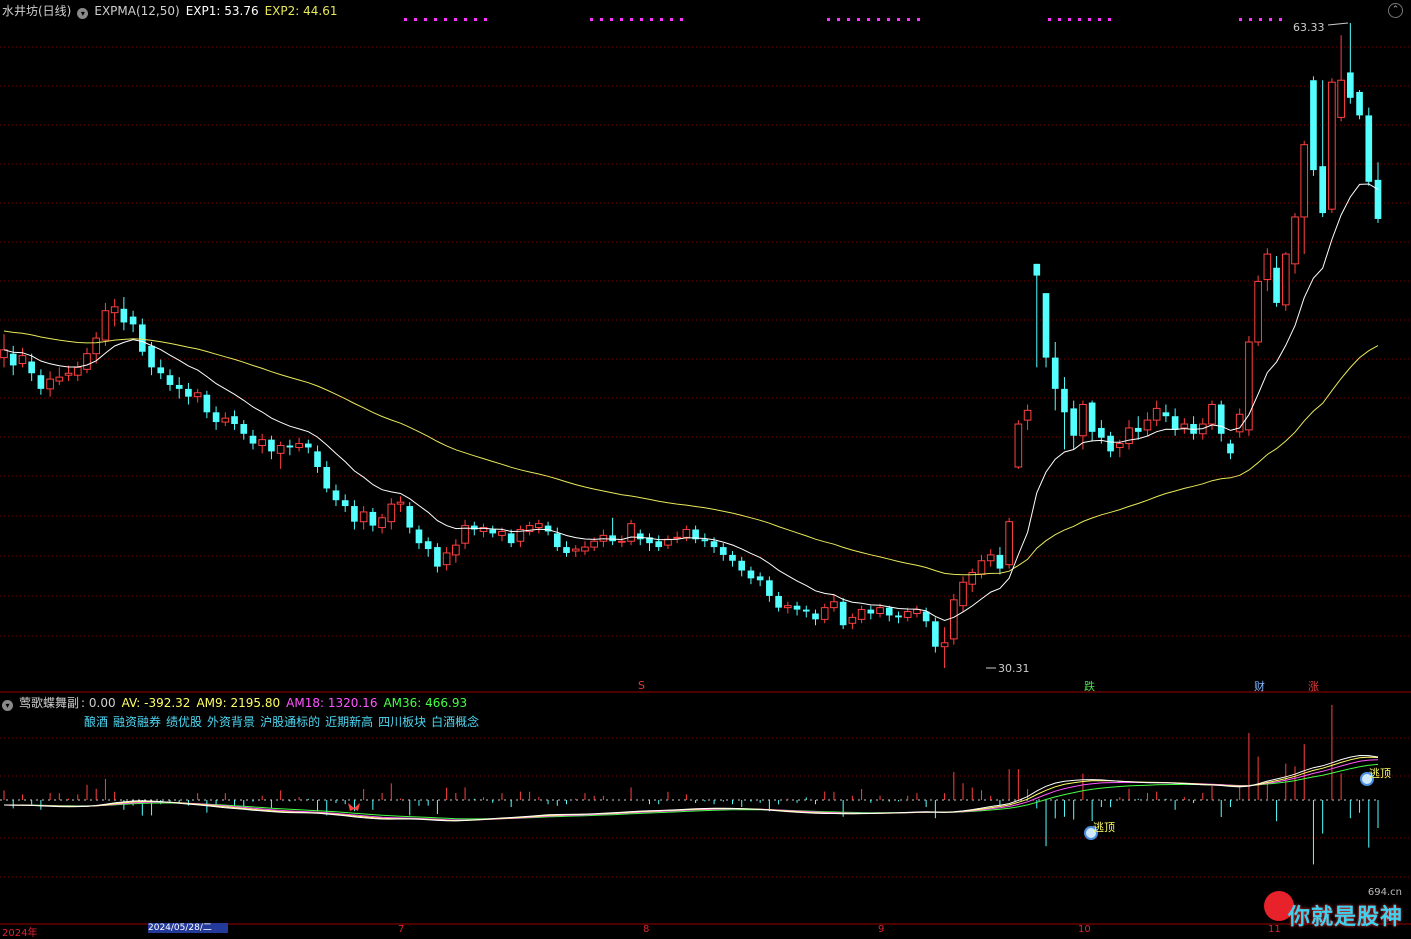 Image resolution: width=1411 pixels, height=939 pixels. Describe the element at coordinates (1259, 686) in the screenshot. I see `event-marker-finance: 财` at that location.